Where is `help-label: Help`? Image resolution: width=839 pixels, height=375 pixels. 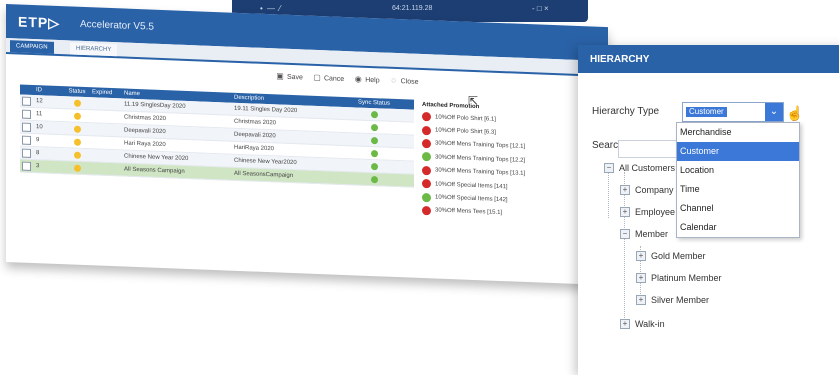 help-label: Help is located at coordinates (372, 80).